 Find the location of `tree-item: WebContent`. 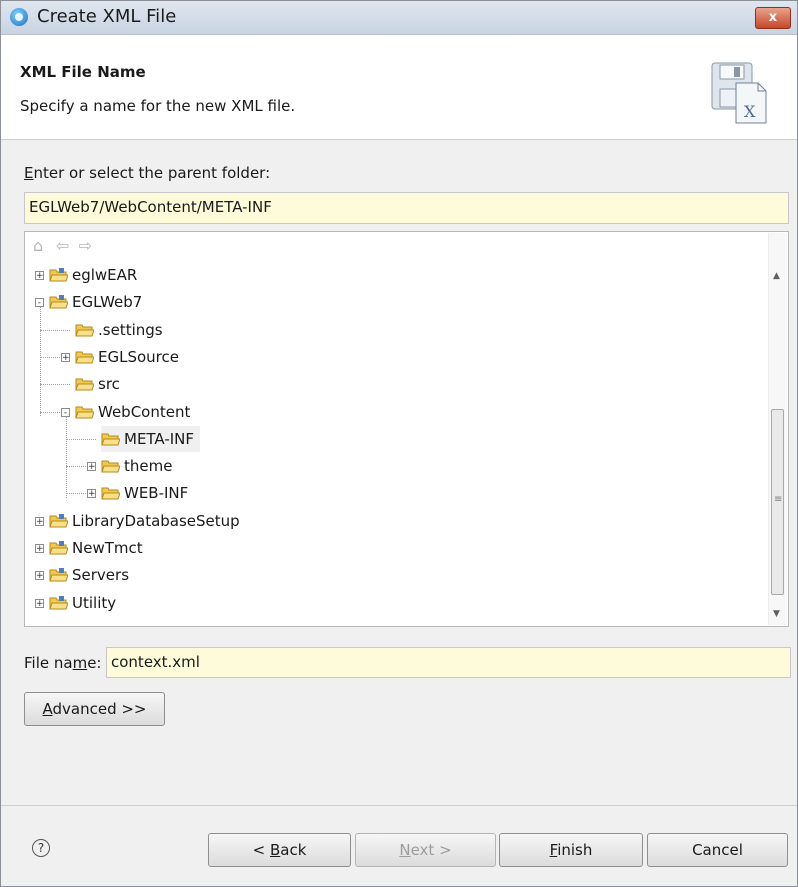

tree-item: WebContent is located at coordinates (135, 412).